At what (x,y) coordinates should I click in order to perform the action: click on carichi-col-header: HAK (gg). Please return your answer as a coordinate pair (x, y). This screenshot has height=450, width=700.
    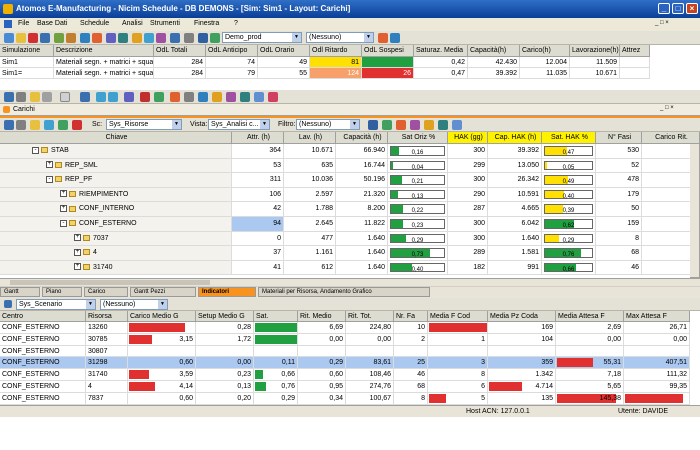
    Looking at the image, I should click on (468, 138).